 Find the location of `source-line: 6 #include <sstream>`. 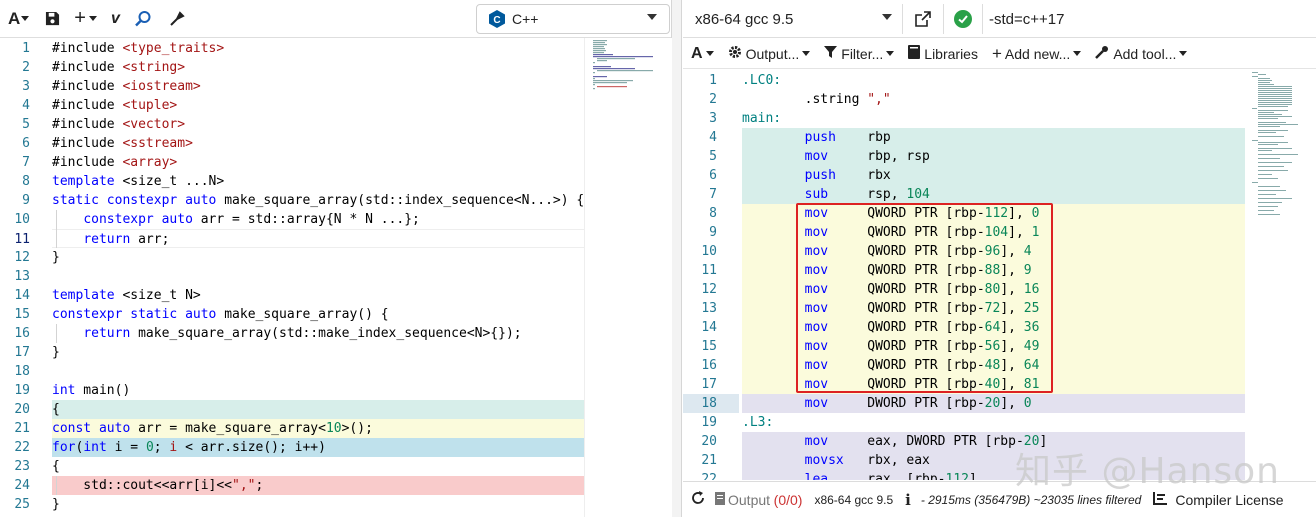

source-line: 6 #include <sstream> is located at coordinates (292, 143).